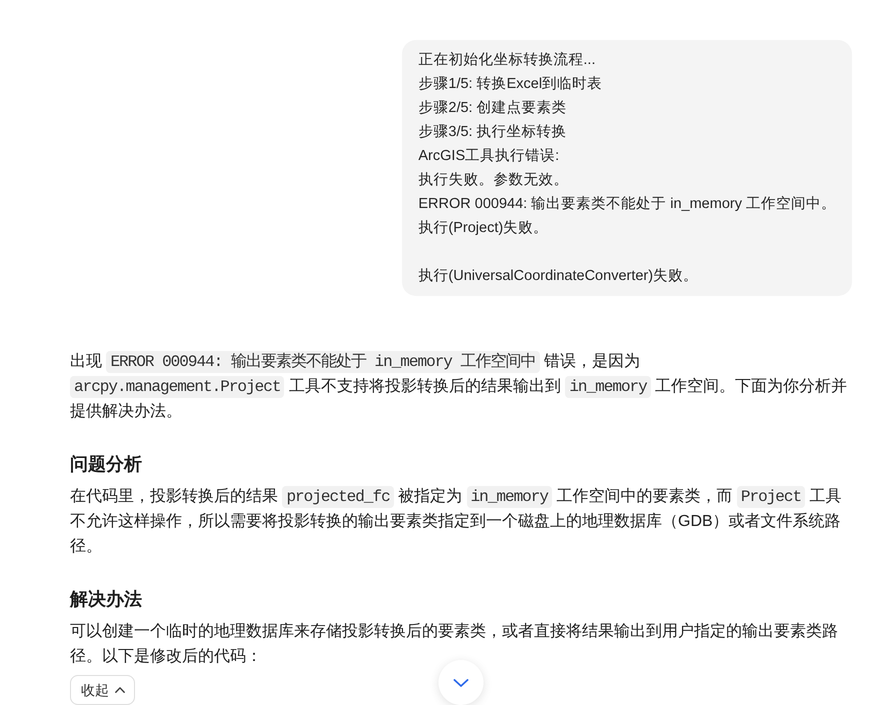  Describe the element at coordinates (459, 386) in the screenshot. I see `answer-paragraph: 出现 ERROR 000944: 输出要素类不能处于 in_memory 工作空间中 错误，是因为 arcpy.management.Project 工具不支持将投影转换后的结果输出到 in_memory 工作空间。下面为你分析并提供解决办法。` at that location.